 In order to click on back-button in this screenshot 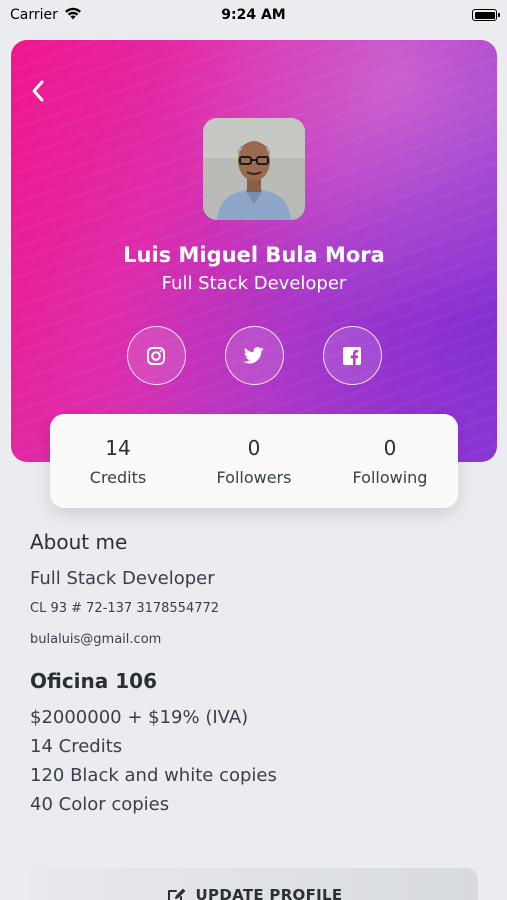, I will do `click(38, 91)`.